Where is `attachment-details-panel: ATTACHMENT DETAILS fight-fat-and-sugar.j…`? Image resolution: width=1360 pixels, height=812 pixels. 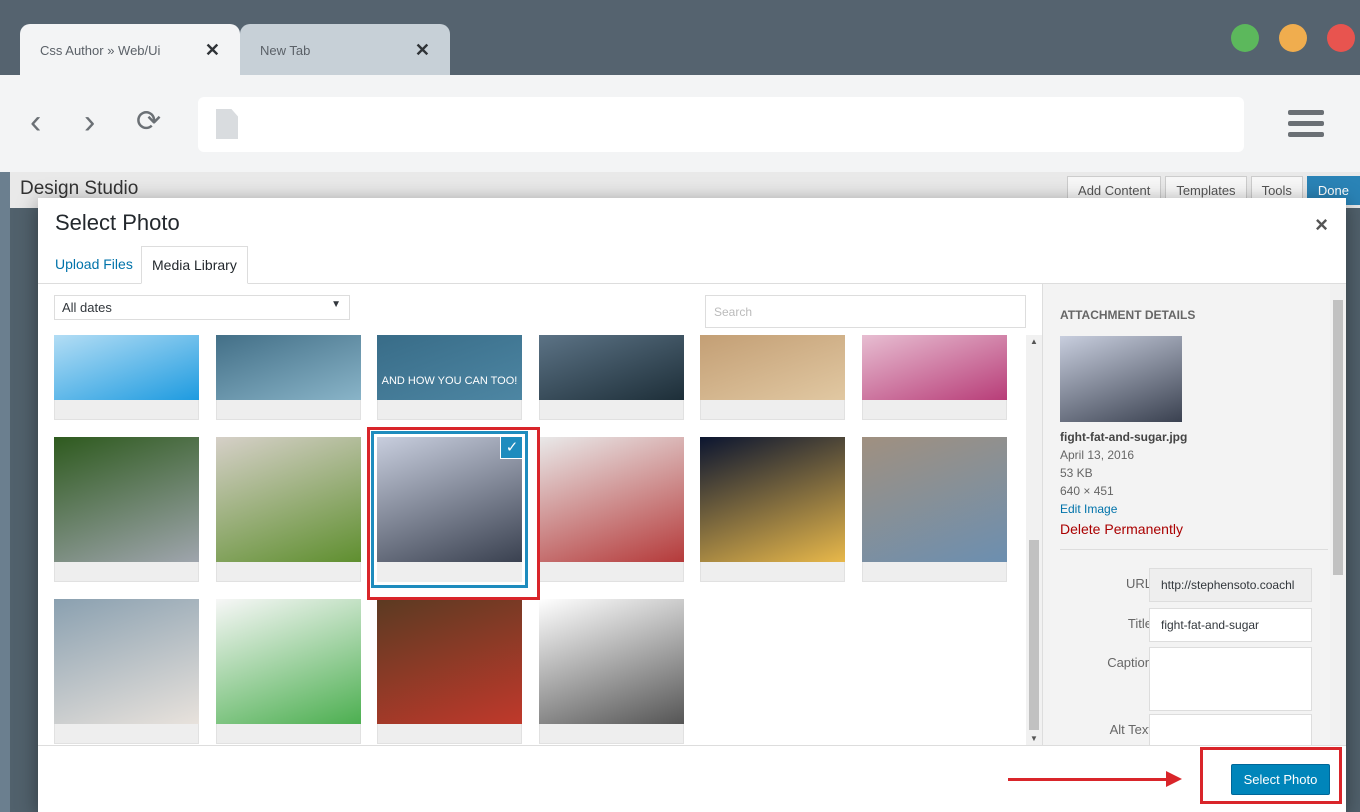 attachment-details-panel: ATTACHMENT DETAILS fight-fat-and-sugar.j… is located at coordinates (1194, 514).